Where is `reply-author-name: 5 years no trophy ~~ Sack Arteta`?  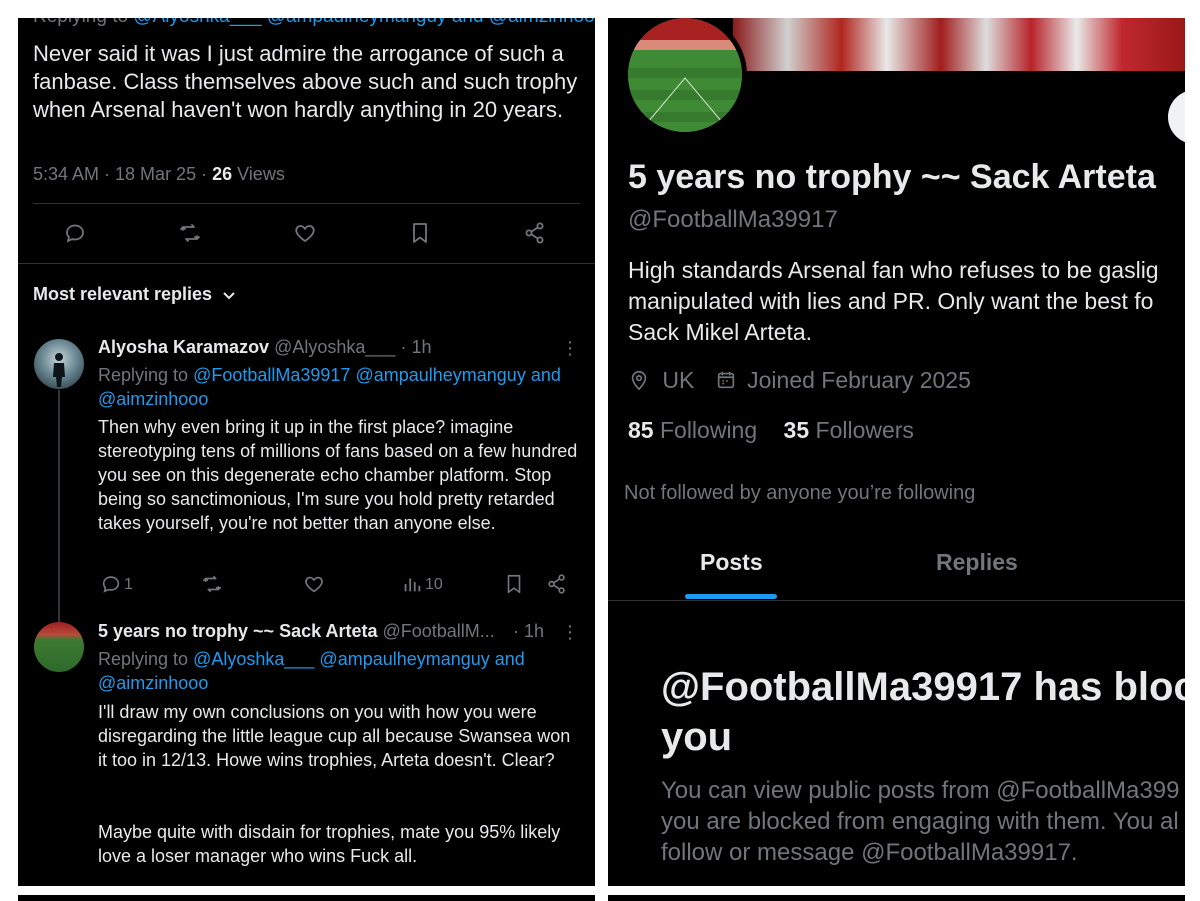
reply-author-name: 5 years no trophy ~~ Sack Arteta is located at coordinates (237, 631).